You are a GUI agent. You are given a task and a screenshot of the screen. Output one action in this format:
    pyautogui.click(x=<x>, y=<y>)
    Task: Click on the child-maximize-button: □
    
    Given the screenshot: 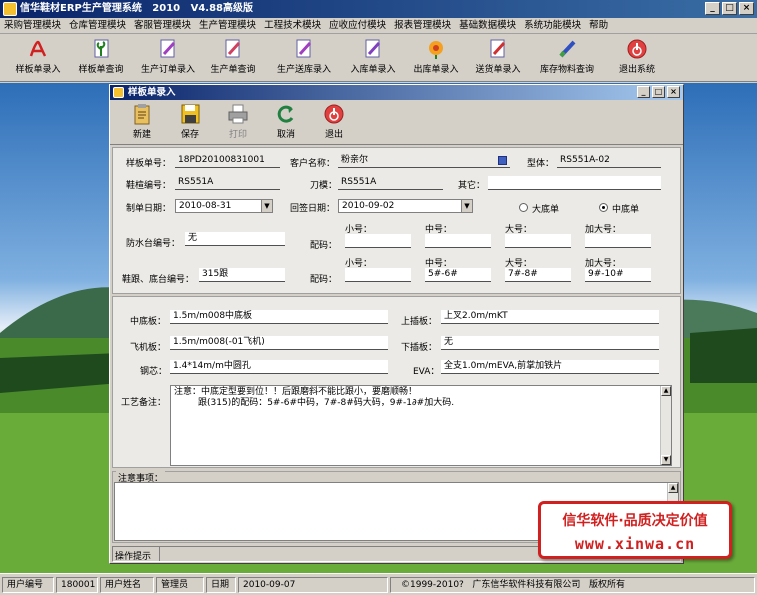 What is the action you would take?
    pyautogui.click(x=658, y=92)
    